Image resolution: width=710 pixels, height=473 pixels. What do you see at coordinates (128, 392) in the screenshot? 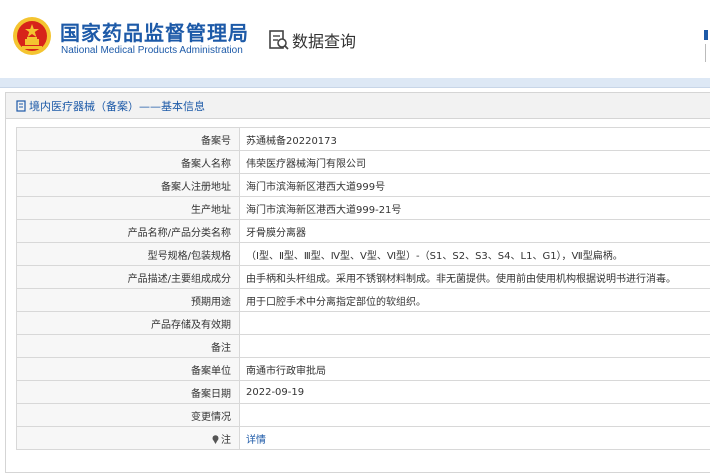
I see `field-label: 备案日期` at bounding box center [128, 392].